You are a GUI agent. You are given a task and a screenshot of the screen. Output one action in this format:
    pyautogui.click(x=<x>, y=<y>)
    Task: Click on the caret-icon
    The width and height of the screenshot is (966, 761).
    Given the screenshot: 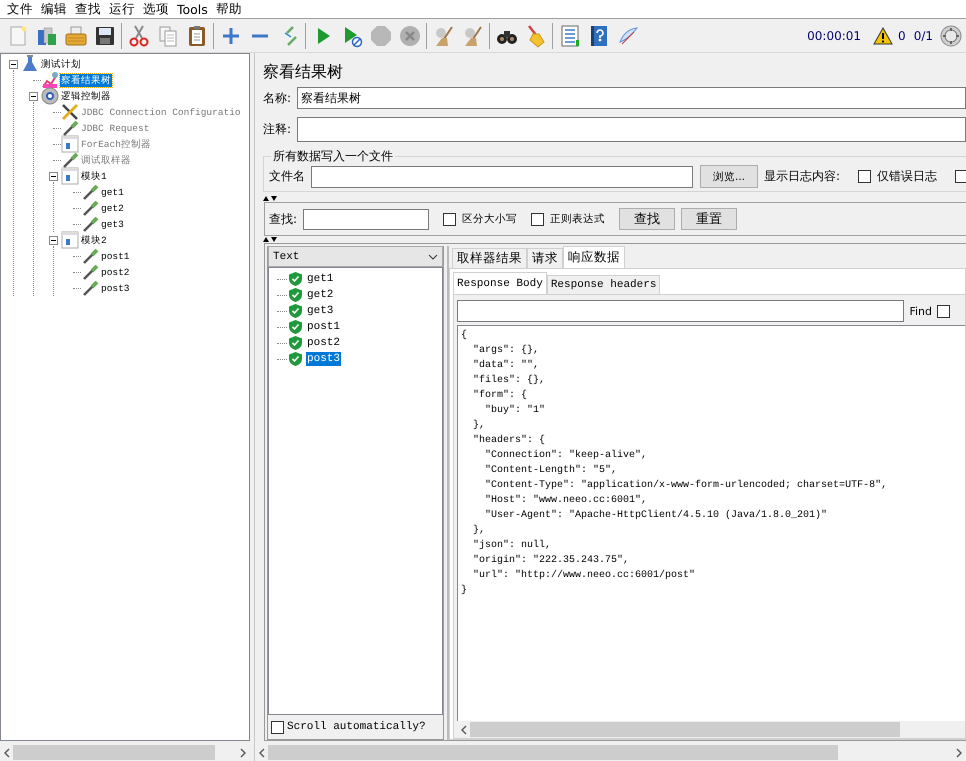 What is the action you would take?
    pyautogui.click(x=433, y=257)
    